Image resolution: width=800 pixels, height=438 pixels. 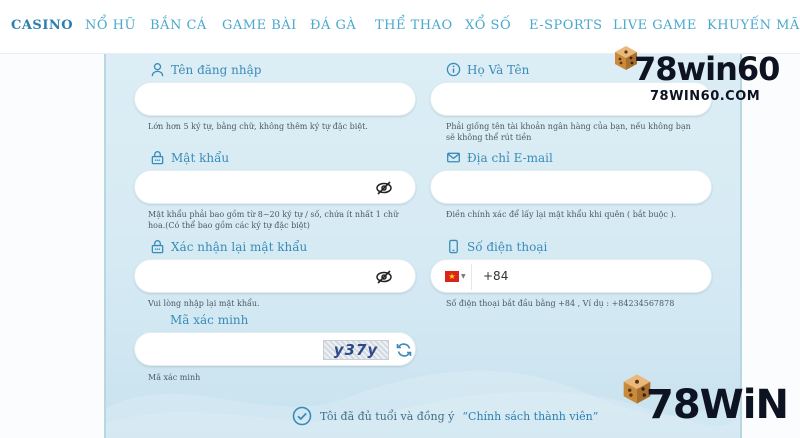 What do you see at coordinates (453, 246) in the screenshot?
I see `phone-icon` at bounding box center [453, 246].